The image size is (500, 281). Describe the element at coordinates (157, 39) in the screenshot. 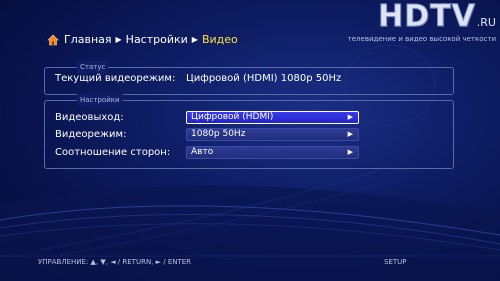

I see `breadcrumb-settings: Настройки` at that location.